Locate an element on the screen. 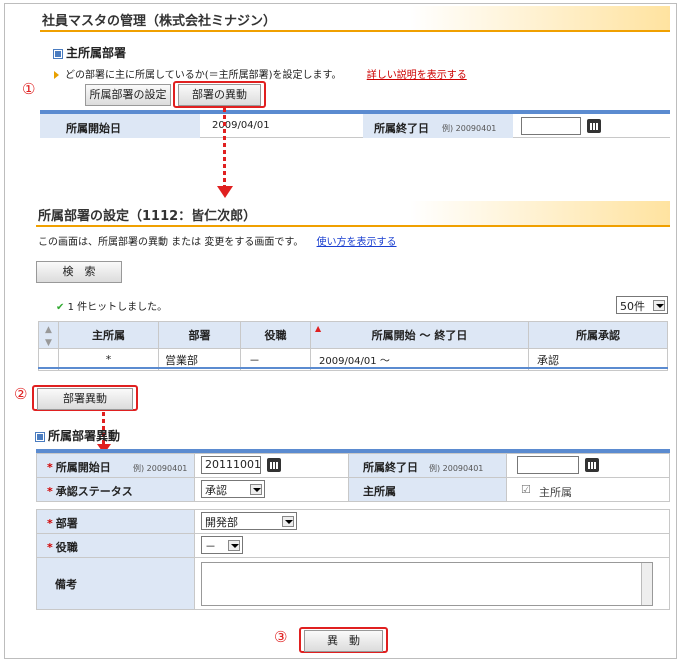  col-header: 所属承認 is located at coordinates (598, 335).